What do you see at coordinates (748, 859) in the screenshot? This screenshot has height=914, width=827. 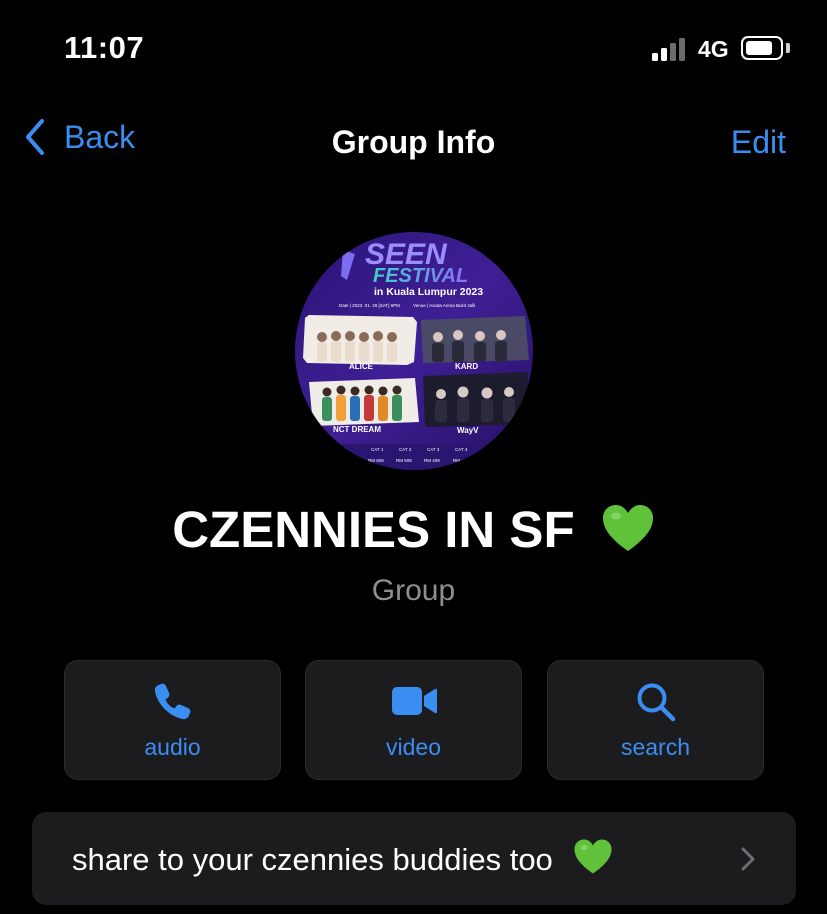 I see `chevron-right-icon` at bounding box center [748, 859].